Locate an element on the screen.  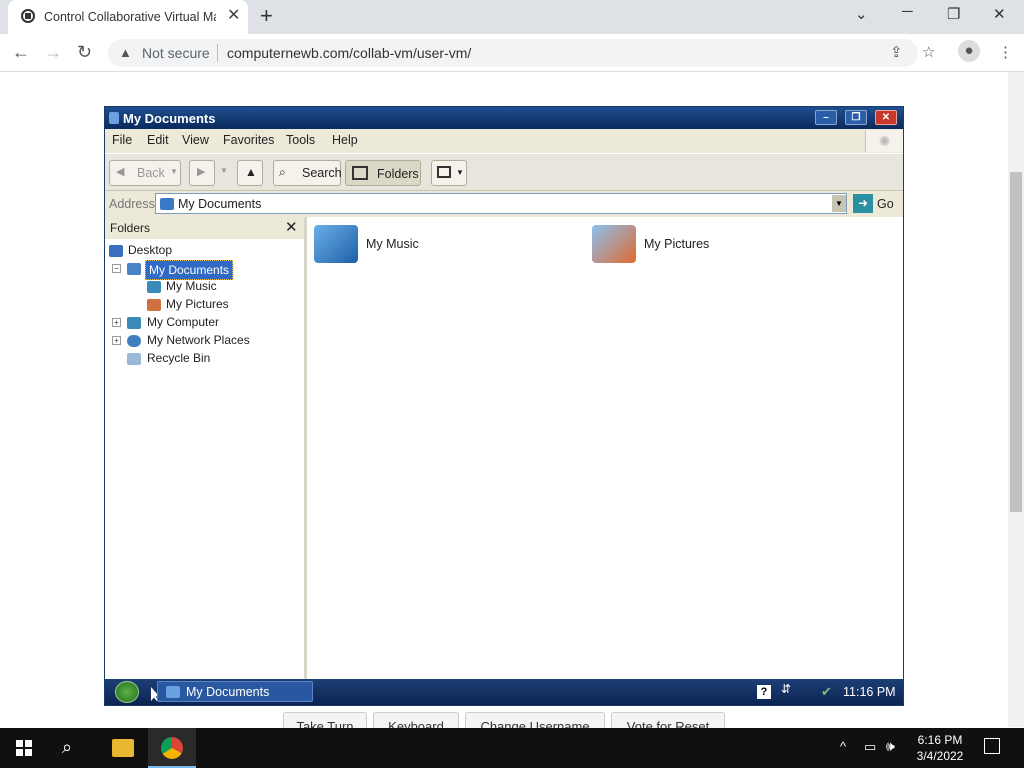
menu-favorites: Favorites is located at coordinates (248, 140).